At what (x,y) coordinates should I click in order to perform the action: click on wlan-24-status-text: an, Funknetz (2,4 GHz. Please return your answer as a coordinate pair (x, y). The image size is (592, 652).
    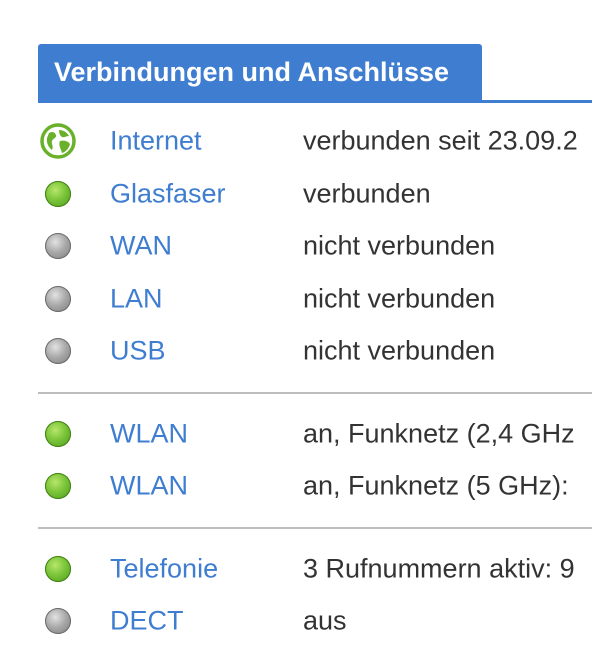
    Looking at the image, I should click on (439, 433).